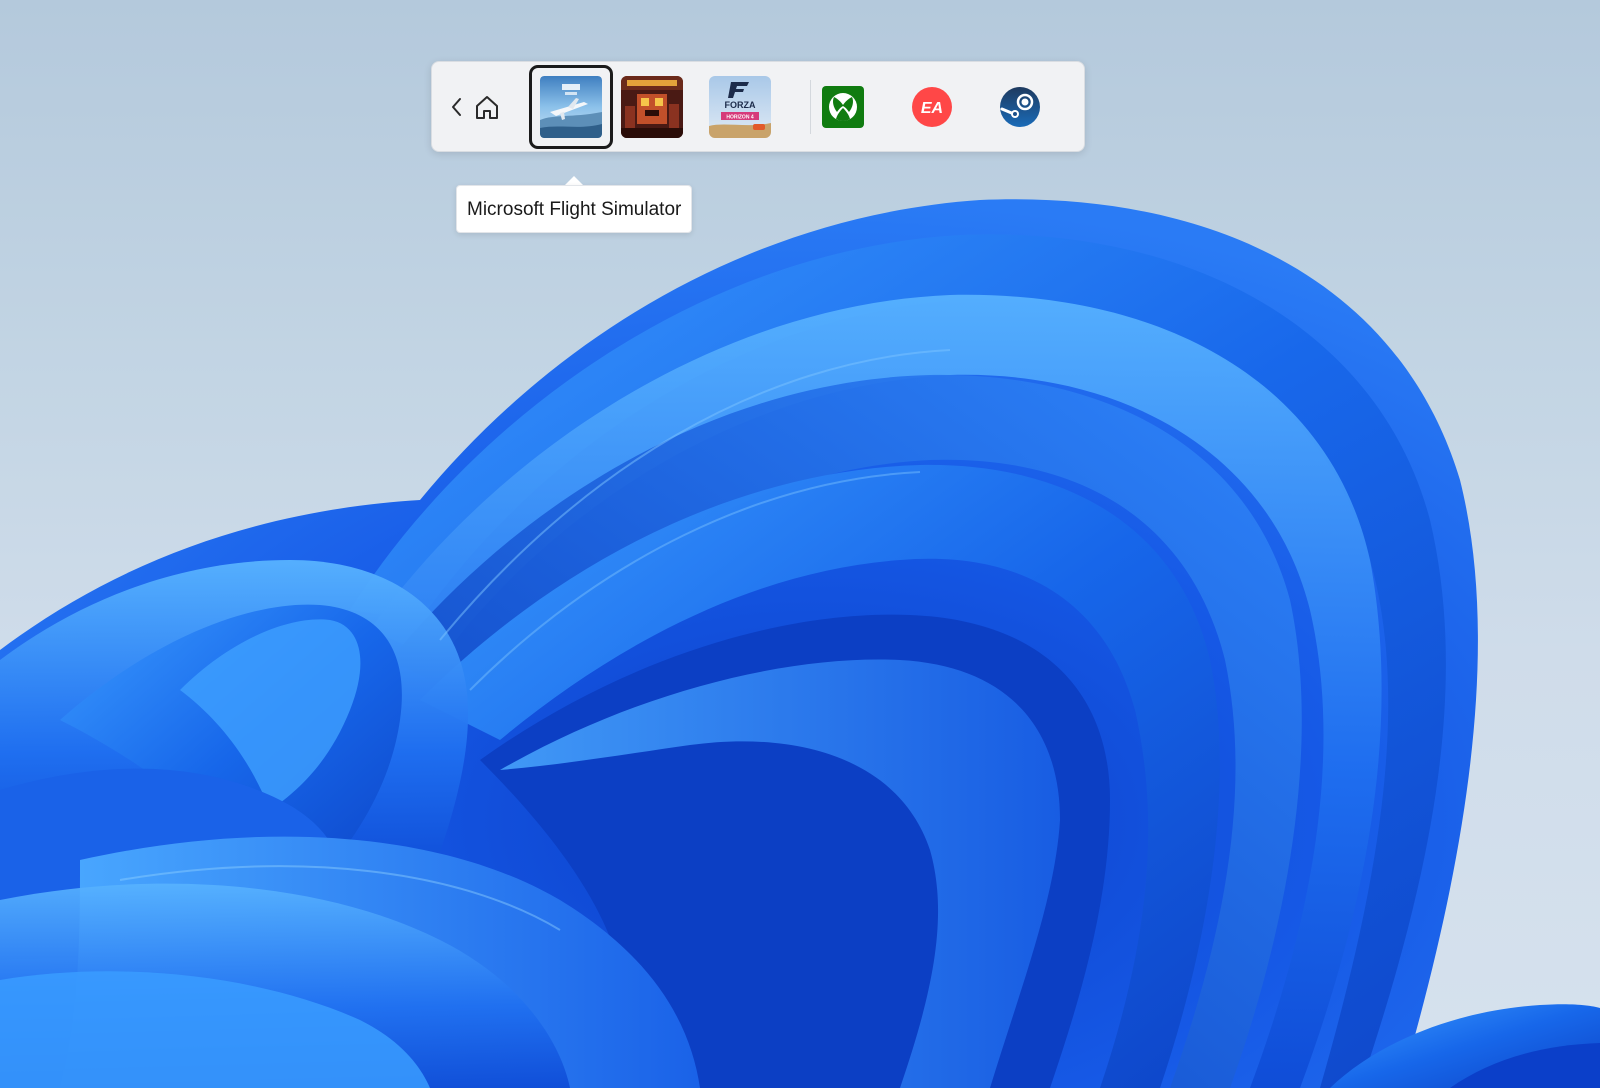 This screenshot has height=1088, width=1600. Describe the element at coordinates (574, 180) in the screenshot. I see `tooltip-arrow` at that location.